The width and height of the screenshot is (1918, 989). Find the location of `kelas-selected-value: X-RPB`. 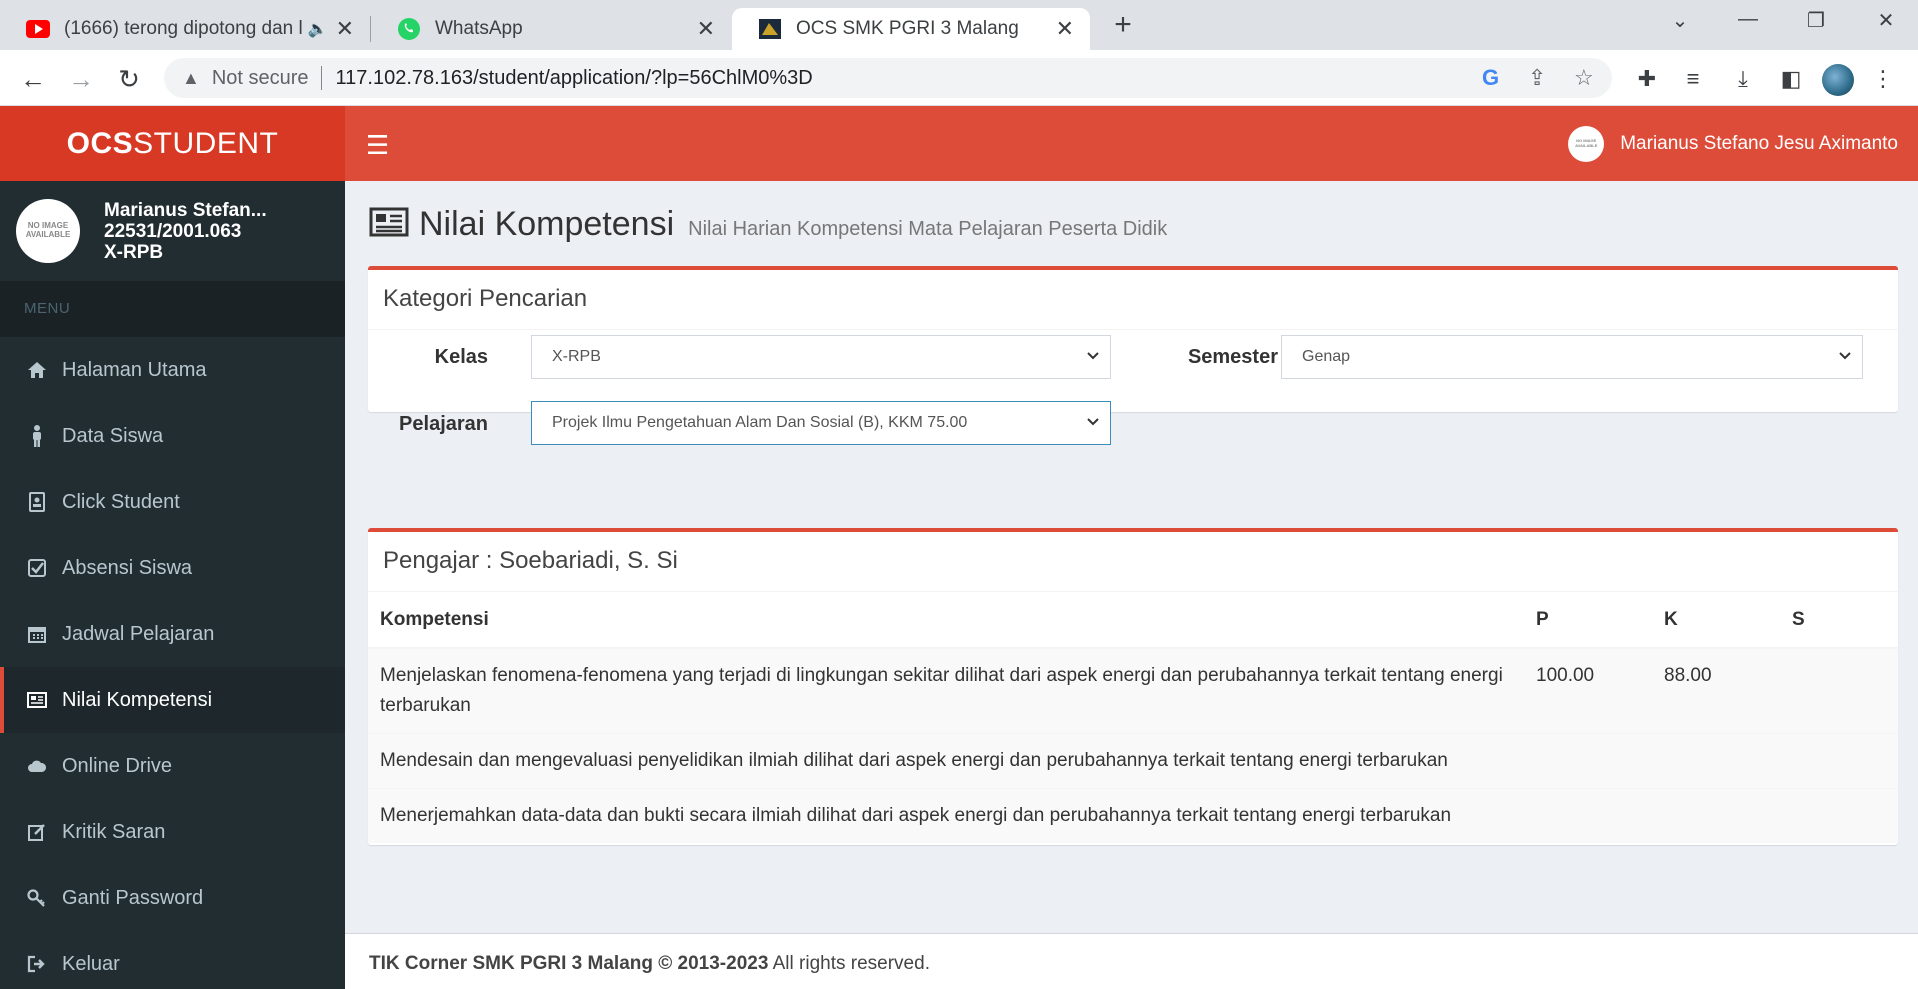

kelas-selected-value: X-RPB is located at coordinates (576, 356).